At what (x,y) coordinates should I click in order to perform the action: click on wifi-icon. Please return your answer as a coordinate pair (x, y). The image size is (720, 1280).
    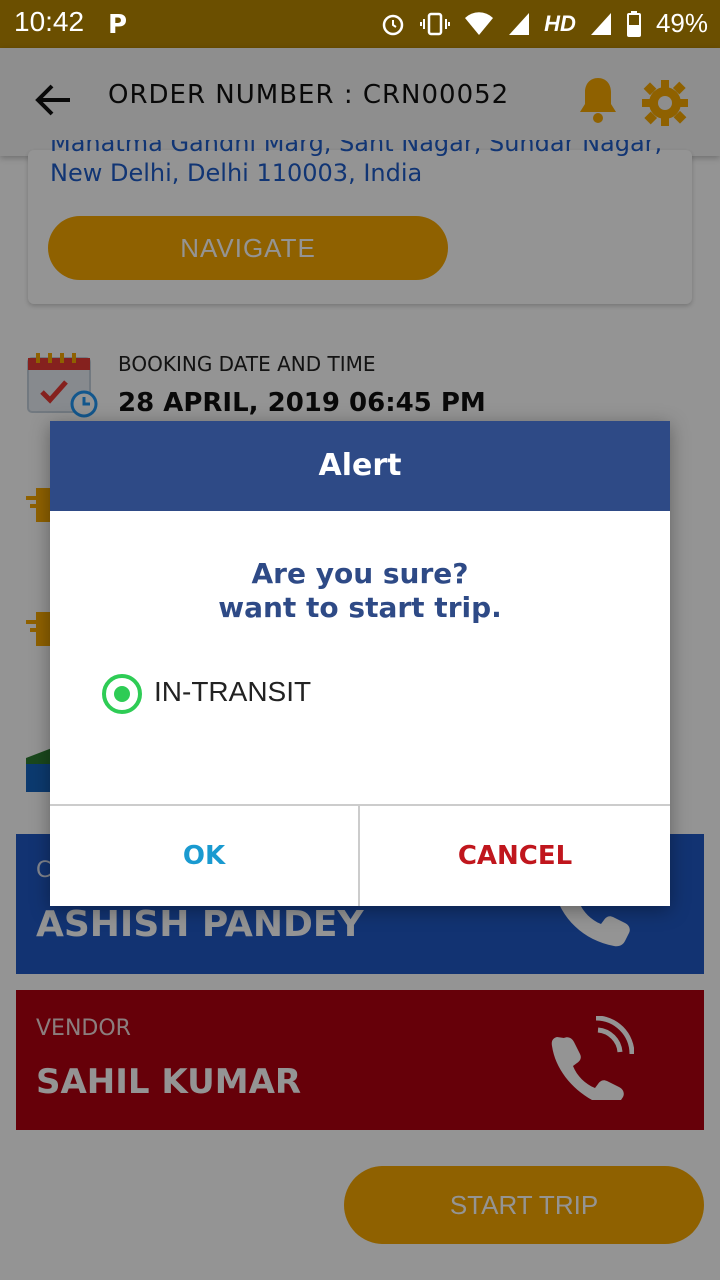
    Looking at the image, I should click on (479, 23).